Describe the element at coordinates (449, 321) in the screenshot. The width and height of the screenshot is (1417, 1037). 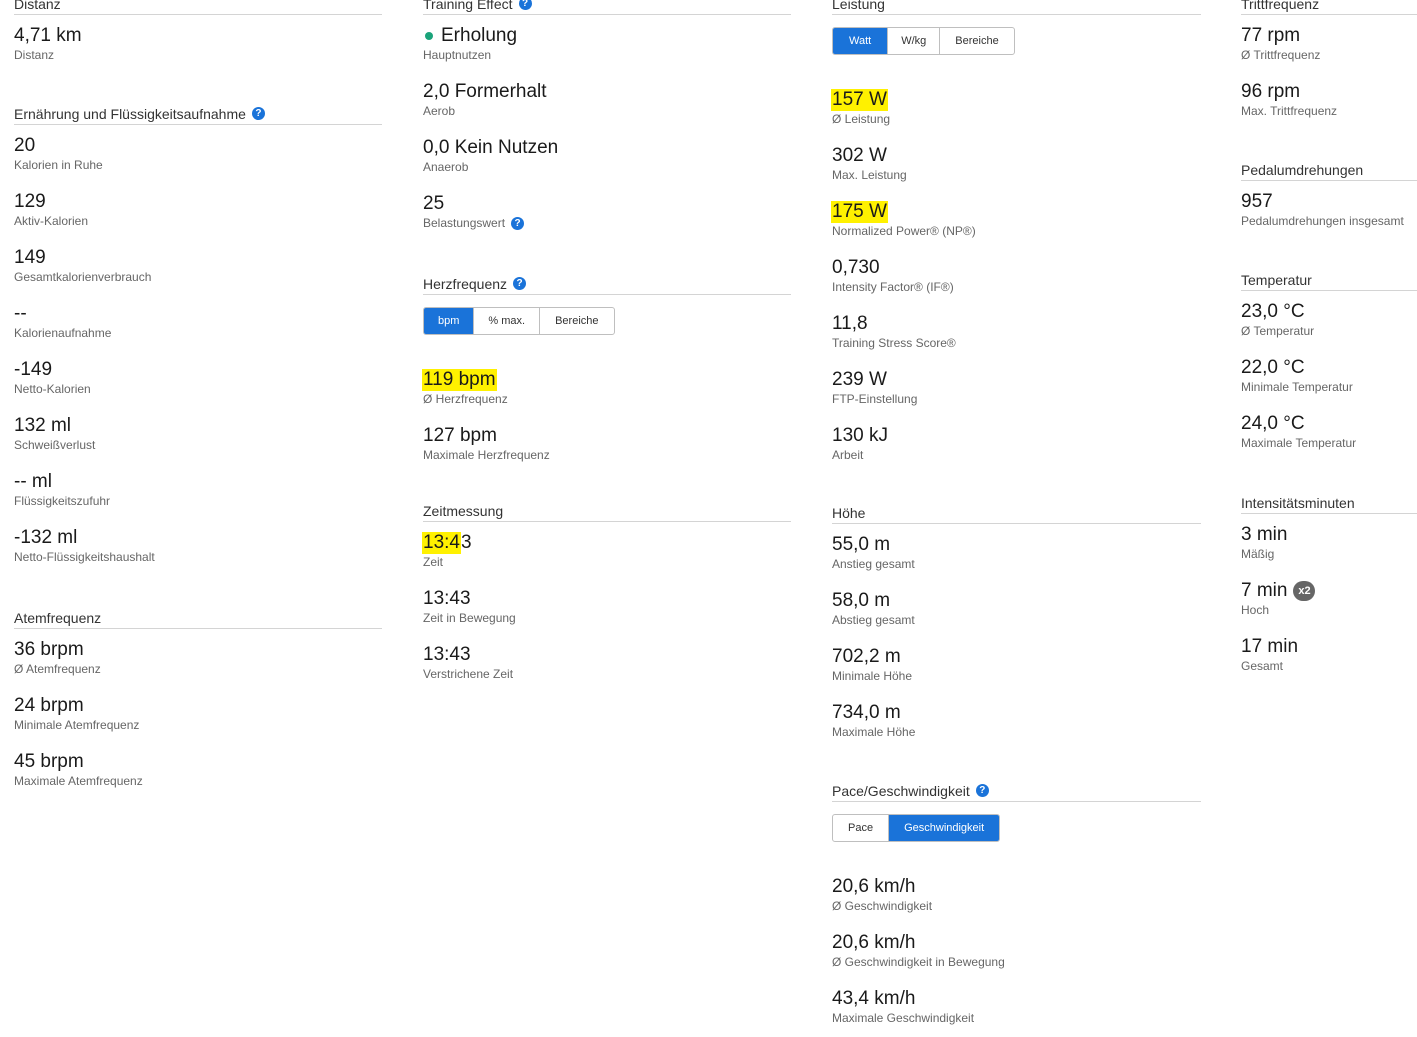
I see `tab-bpm: bpm` at that location.